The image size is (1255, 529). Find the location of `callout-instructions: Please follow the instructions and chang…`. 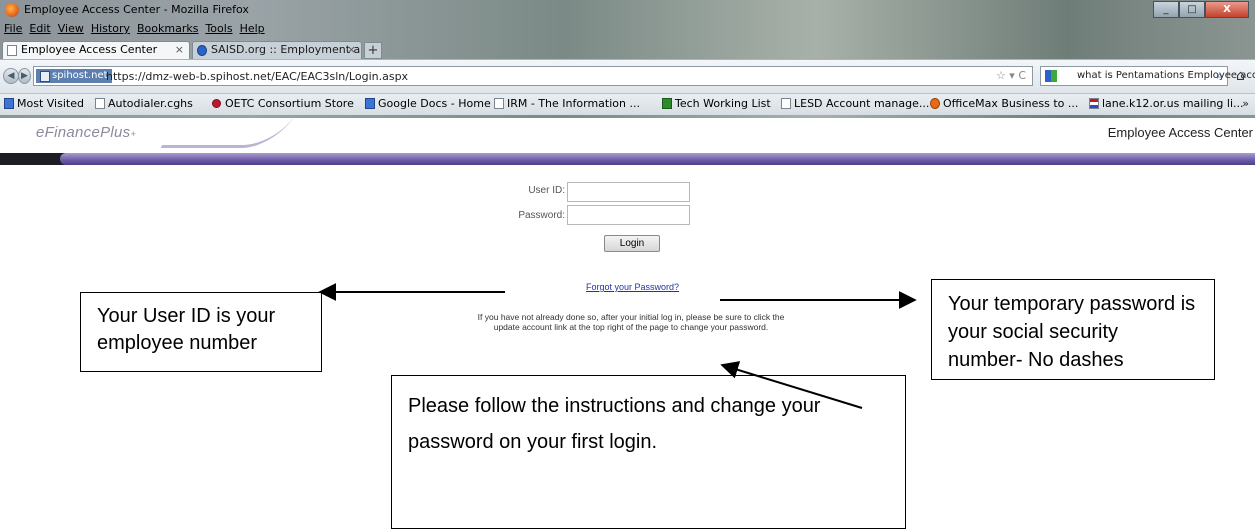

callout-instructions: Please follow the instructions and chang… is located at coordinates (648, 452).